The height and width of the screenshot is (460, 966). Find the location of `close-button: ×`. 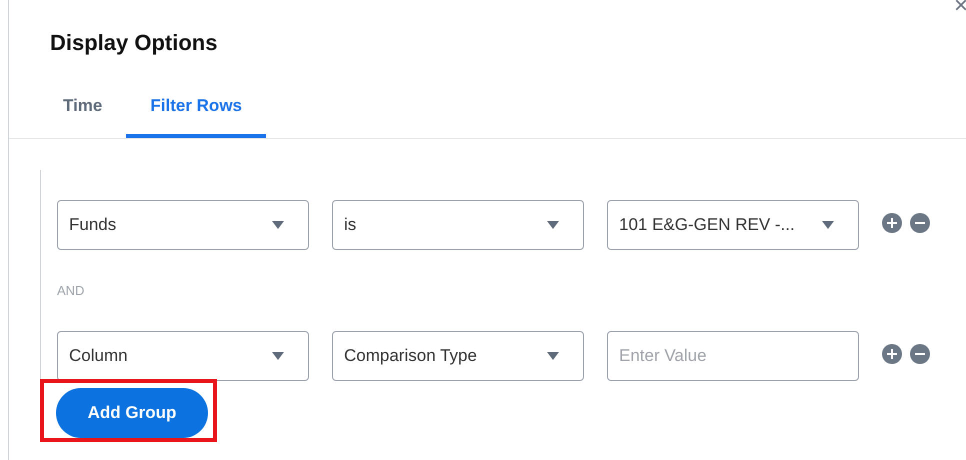

close-button: × is located at coordinates (960, 9).